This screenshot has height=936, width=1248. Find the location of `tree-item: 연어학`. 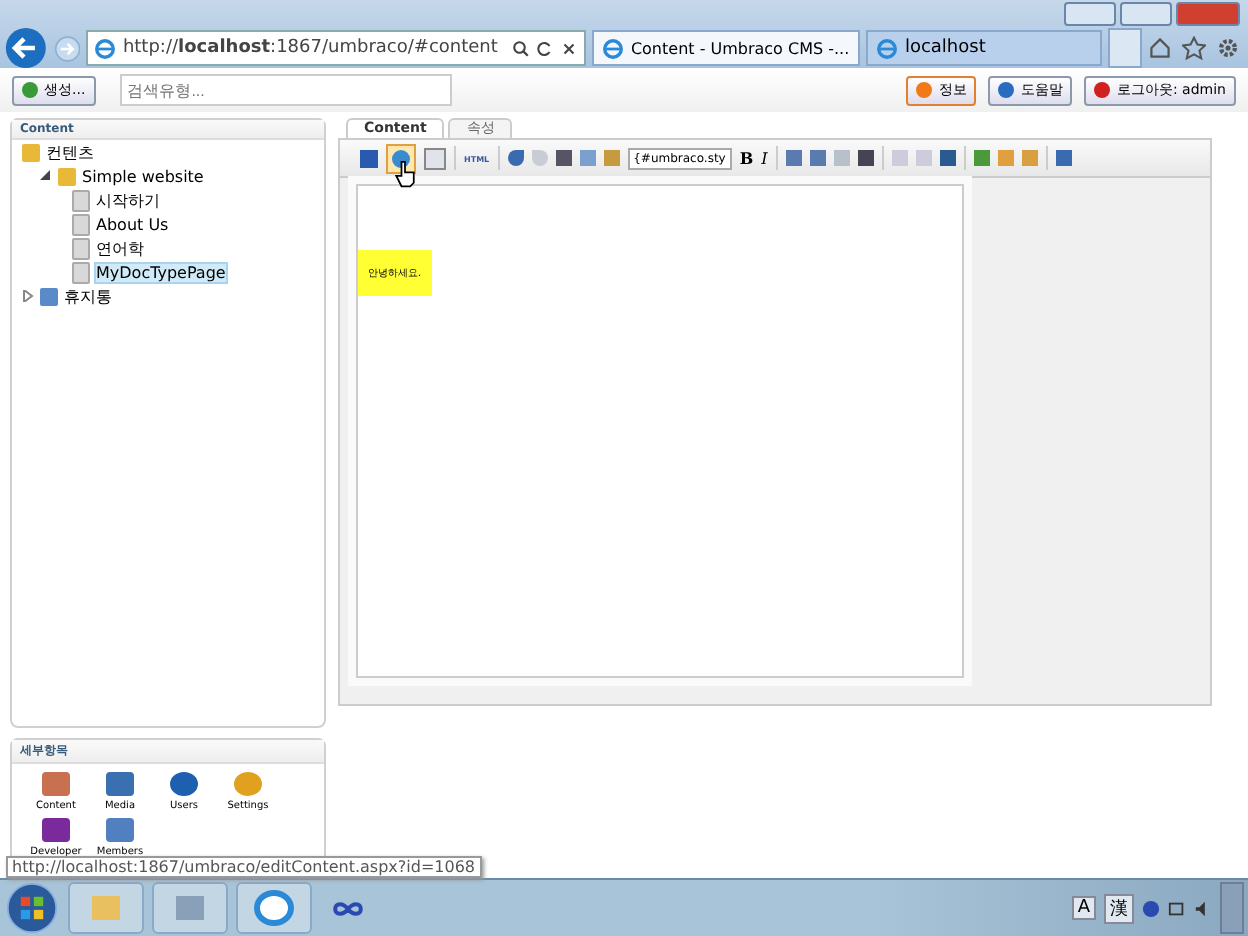

tree-item: 연어학 is located at coordinates (120, 248).